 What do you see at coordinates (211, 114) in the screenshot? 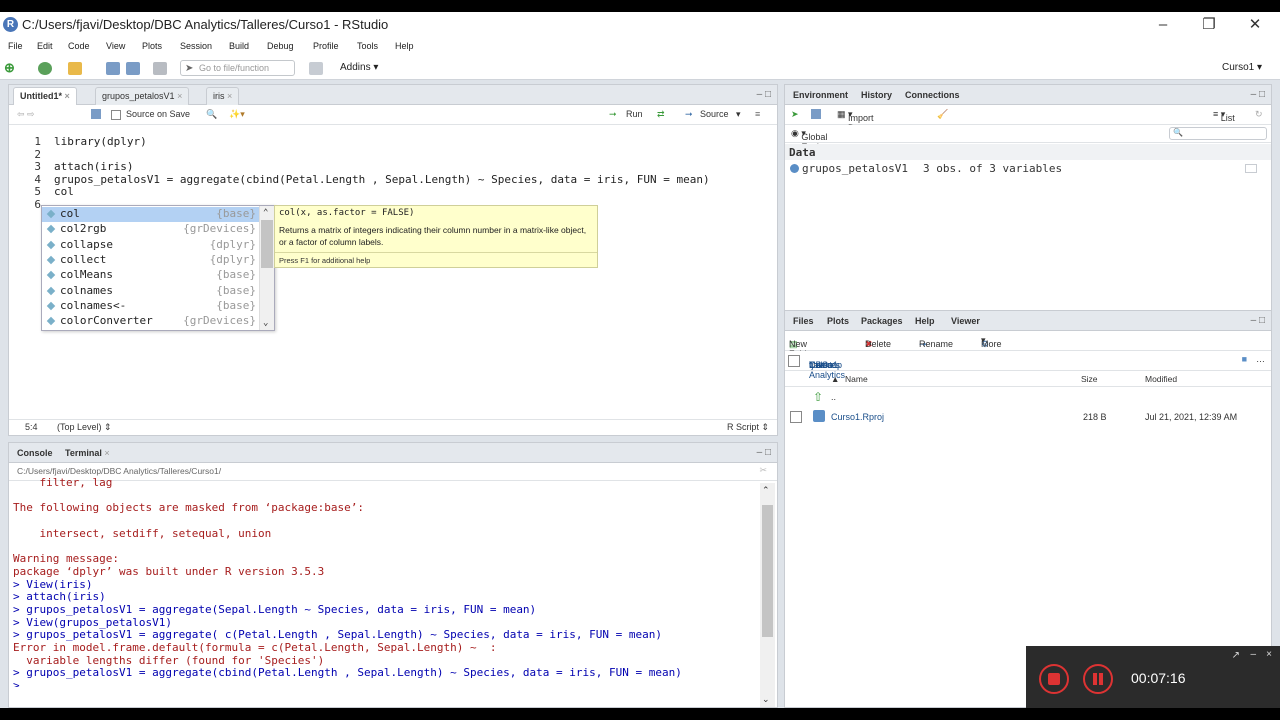
I see `find-icon: 🔍` at bounding box center [211, 114].